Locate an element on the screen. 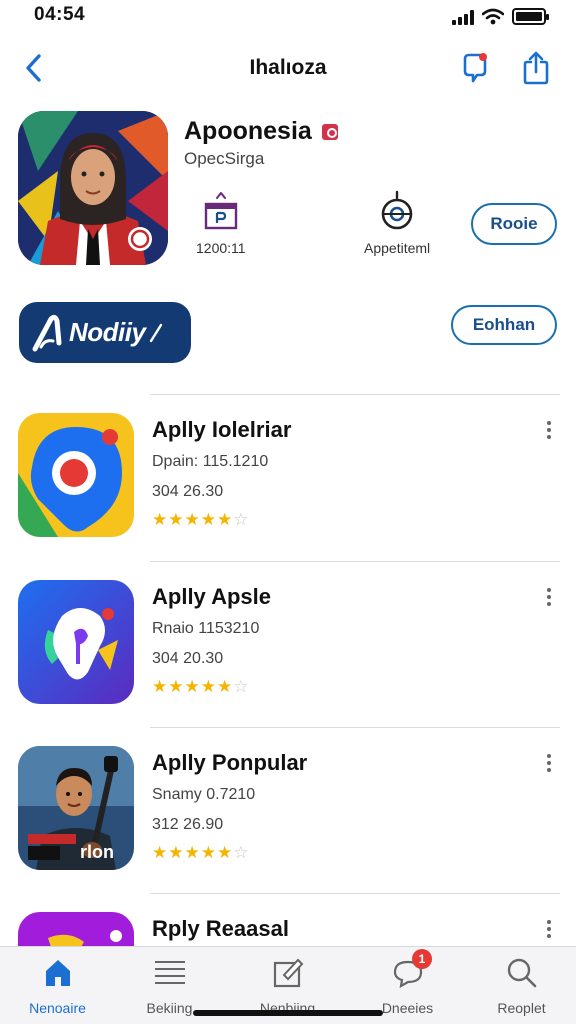 Image resolution: width=576 pixels, height=1024 pixels. app-meta: 304 20.30 is located at coordinates (188, 658).